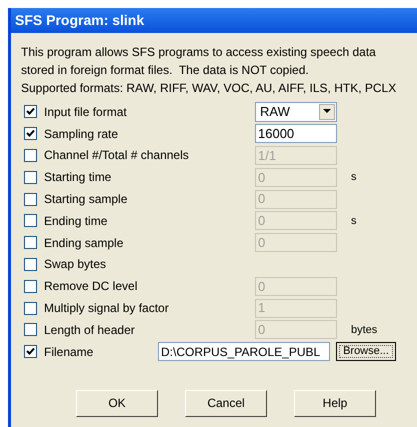 The image size is (417, 427). What do you see at coordinates (198, 52) in the screenshot?
I see `description-text: This program allows SFS programs to access existing speech data` at bounding box center [198, 52].